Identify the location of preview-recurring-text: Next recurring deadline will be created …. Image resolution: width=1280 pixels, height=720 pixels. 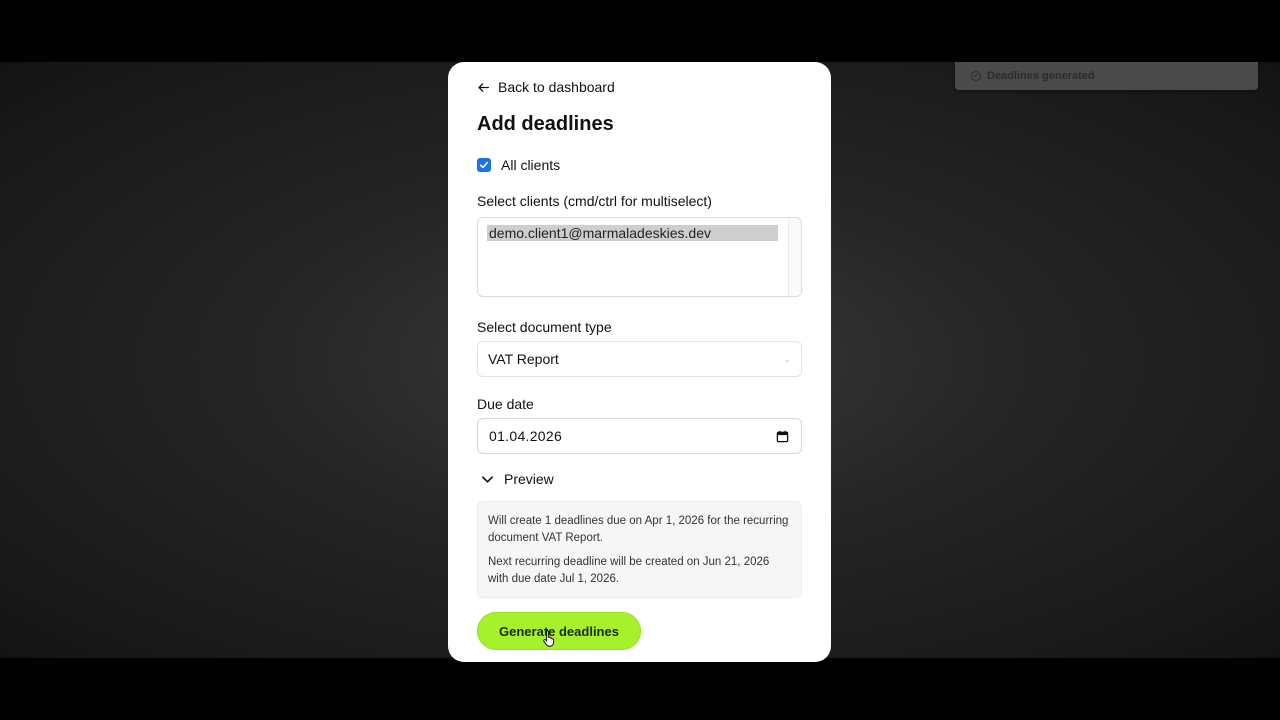
(629, 570).